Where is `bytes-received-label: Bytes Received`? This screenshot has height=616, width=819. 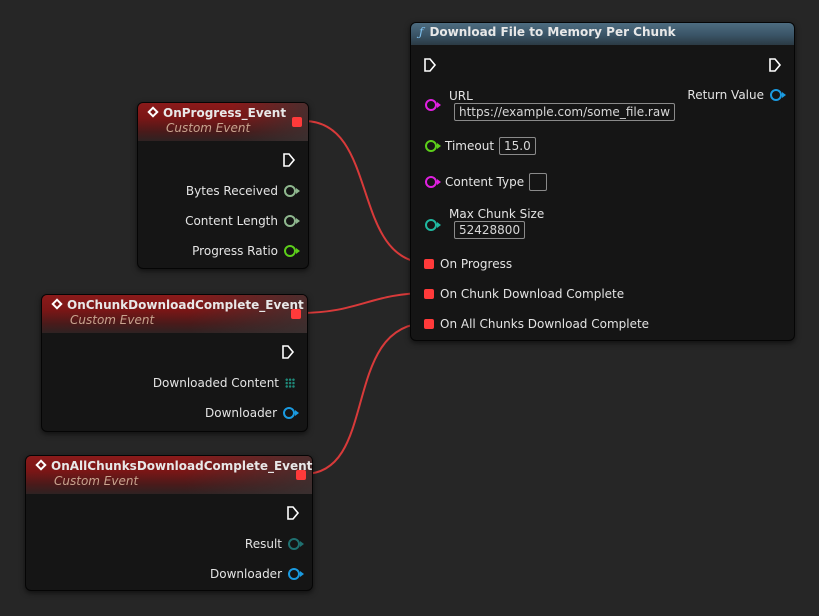
bytes-received-label: Bytes Received is located at coordinates (231, 191).